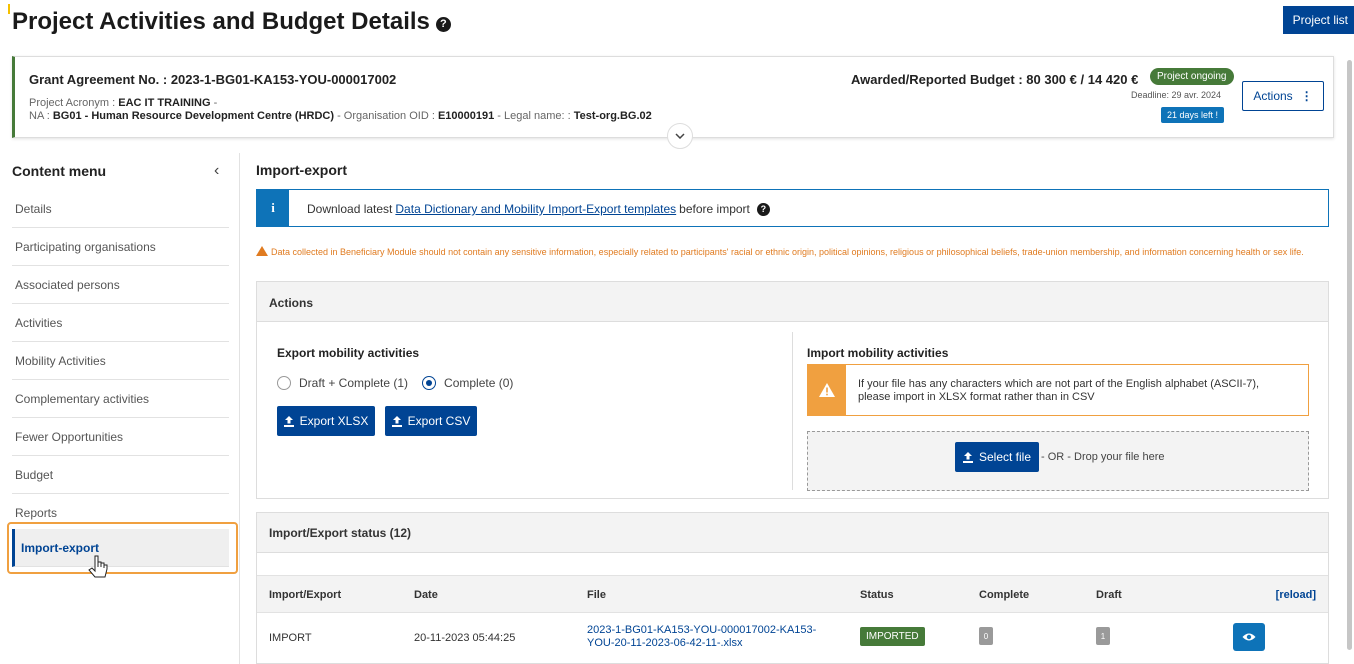 This screenshot has width=1354, height=664. I want to click on days-left-badge: 21 days left !, so click(1193, 115).